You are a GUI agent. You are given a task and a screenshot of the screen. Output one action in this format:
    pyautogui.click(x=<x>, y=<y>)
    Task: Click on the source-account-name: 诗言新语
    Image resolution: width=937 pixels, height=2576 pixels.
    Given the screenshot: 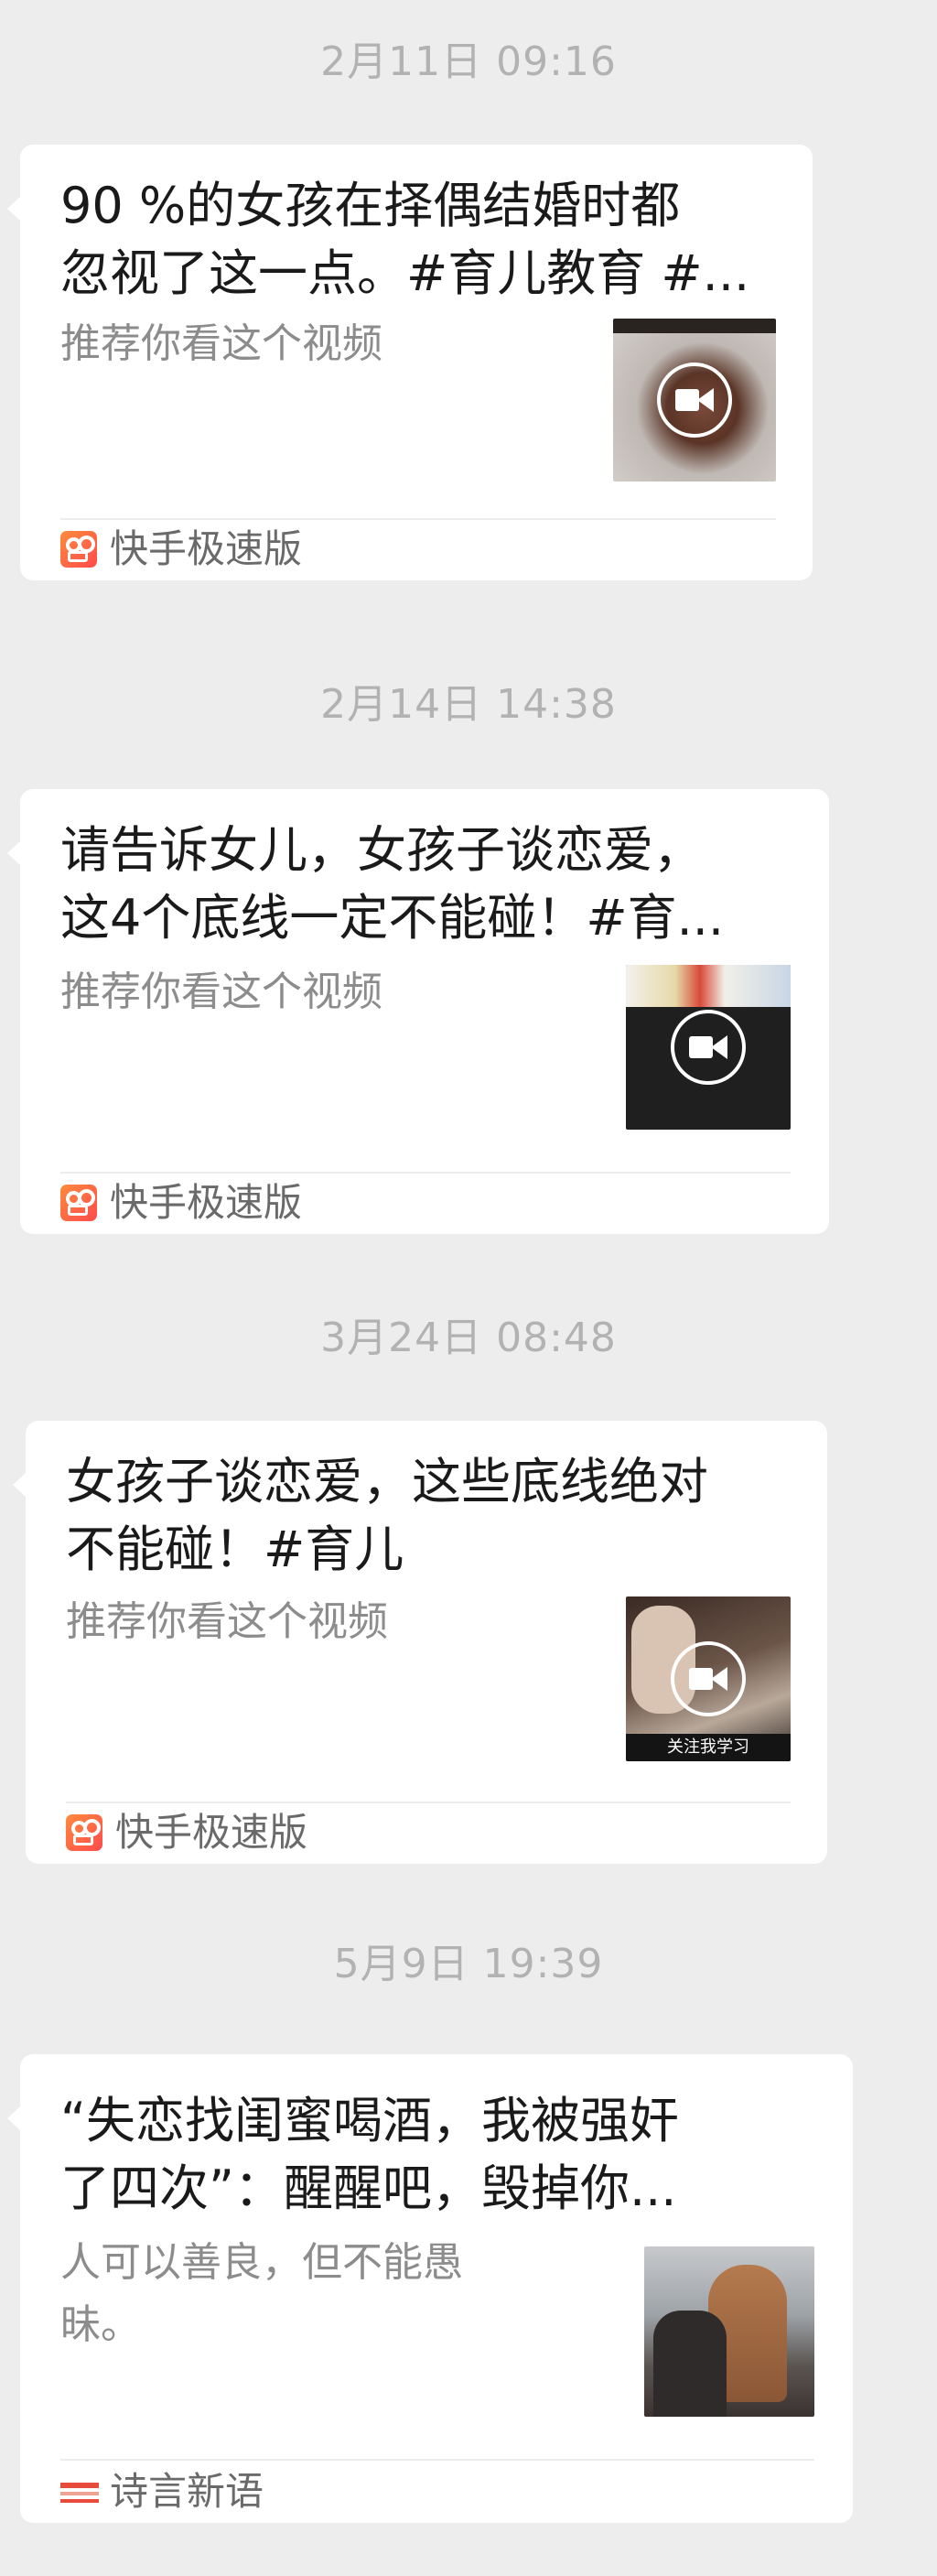 What is the action you would take?
    pyautogui.click(x=187, y=2492)
    